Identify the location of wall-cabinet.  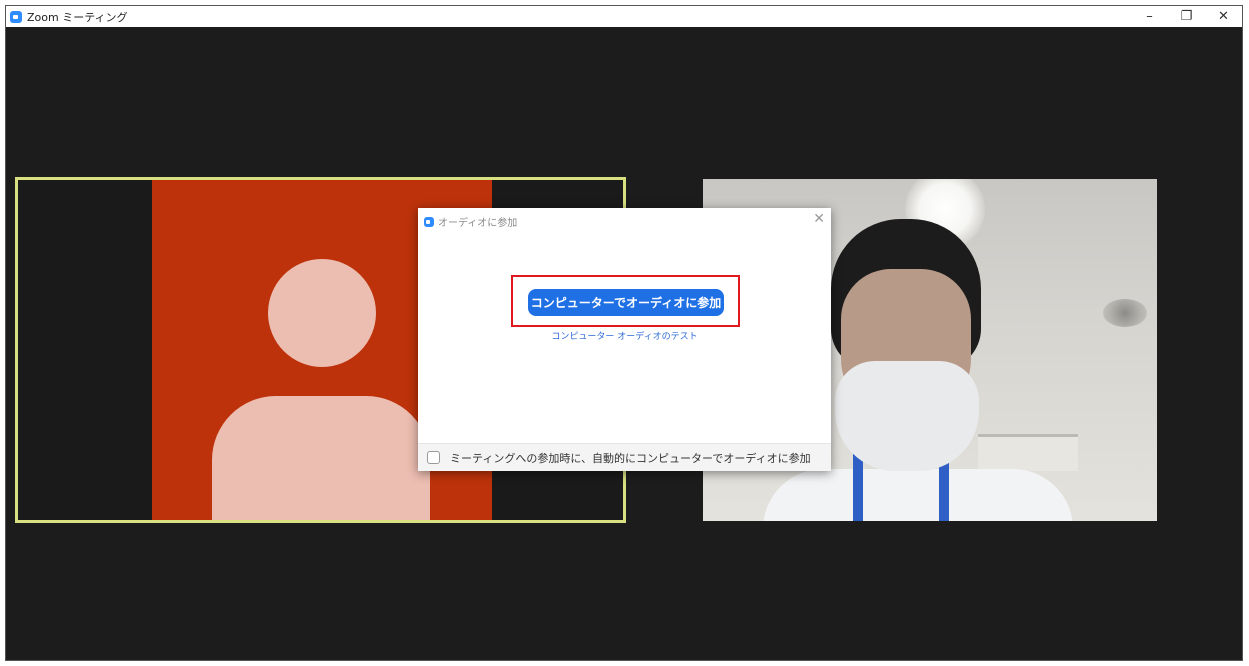
(1028, 452).